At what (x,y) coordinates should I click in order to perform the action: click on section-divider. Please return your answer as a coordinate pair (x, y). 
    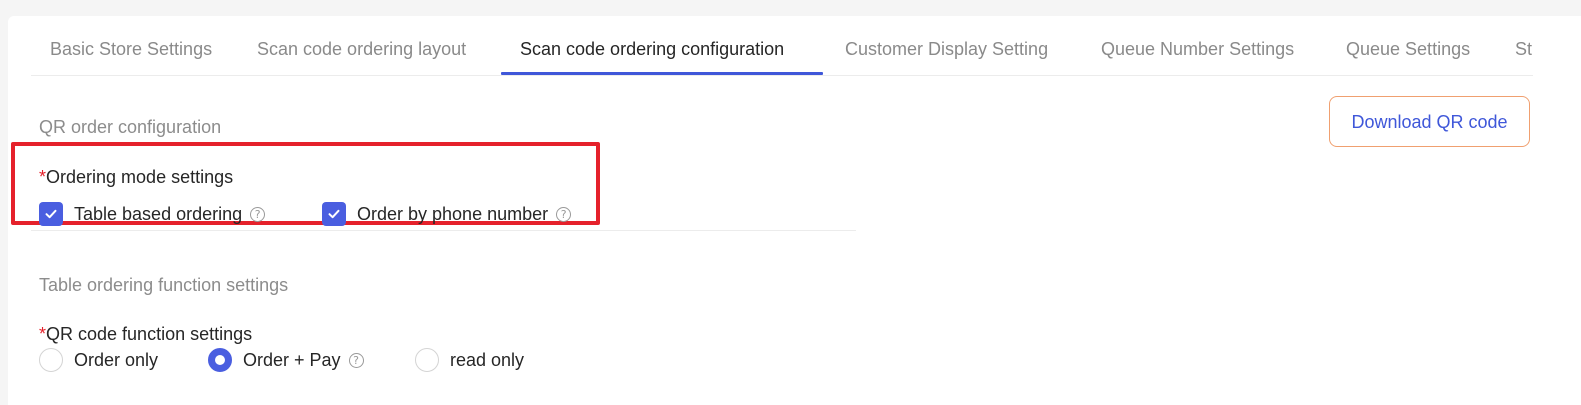
    Looking at the image, I should click on (443, 230).